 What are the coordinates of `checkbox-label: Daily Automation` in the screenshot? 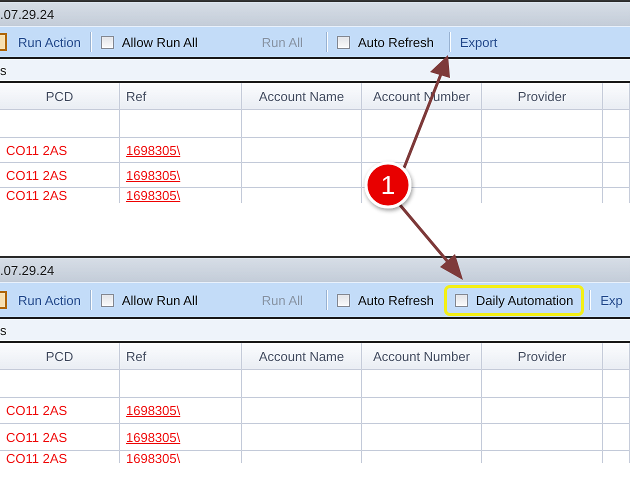 It's located at (525, 300).